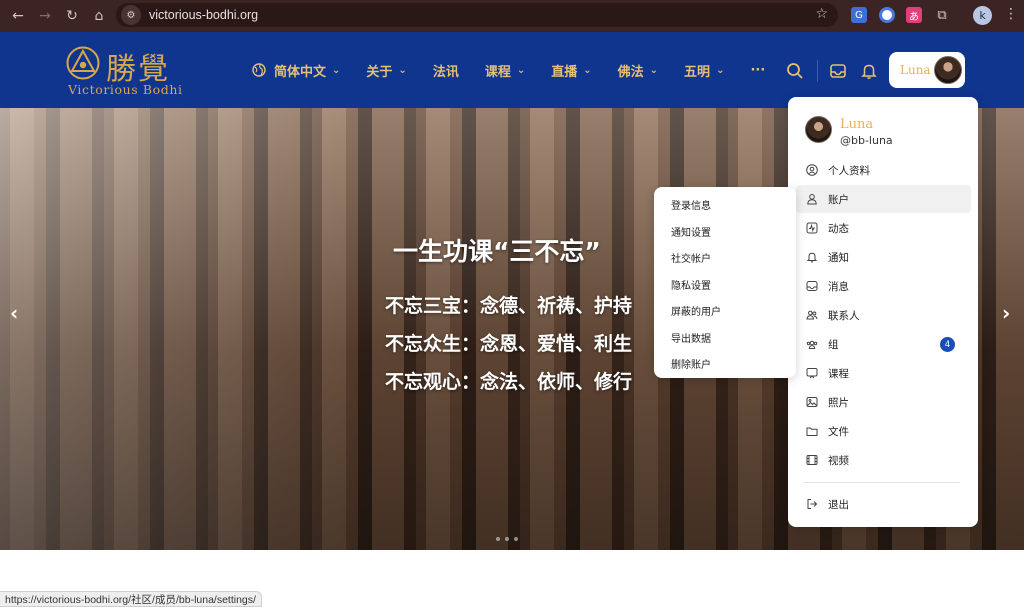 Image resolution: width=1024 pixels, height=607 pixels. I want to click on extension-pink-icon: あ, so click(914, 15).